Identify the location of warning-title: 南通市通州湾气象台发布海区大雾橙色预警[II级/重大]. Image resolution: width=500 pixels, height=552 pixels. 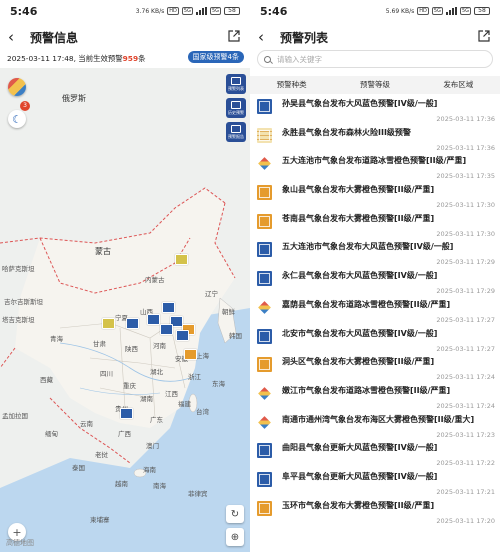
(378, 419).